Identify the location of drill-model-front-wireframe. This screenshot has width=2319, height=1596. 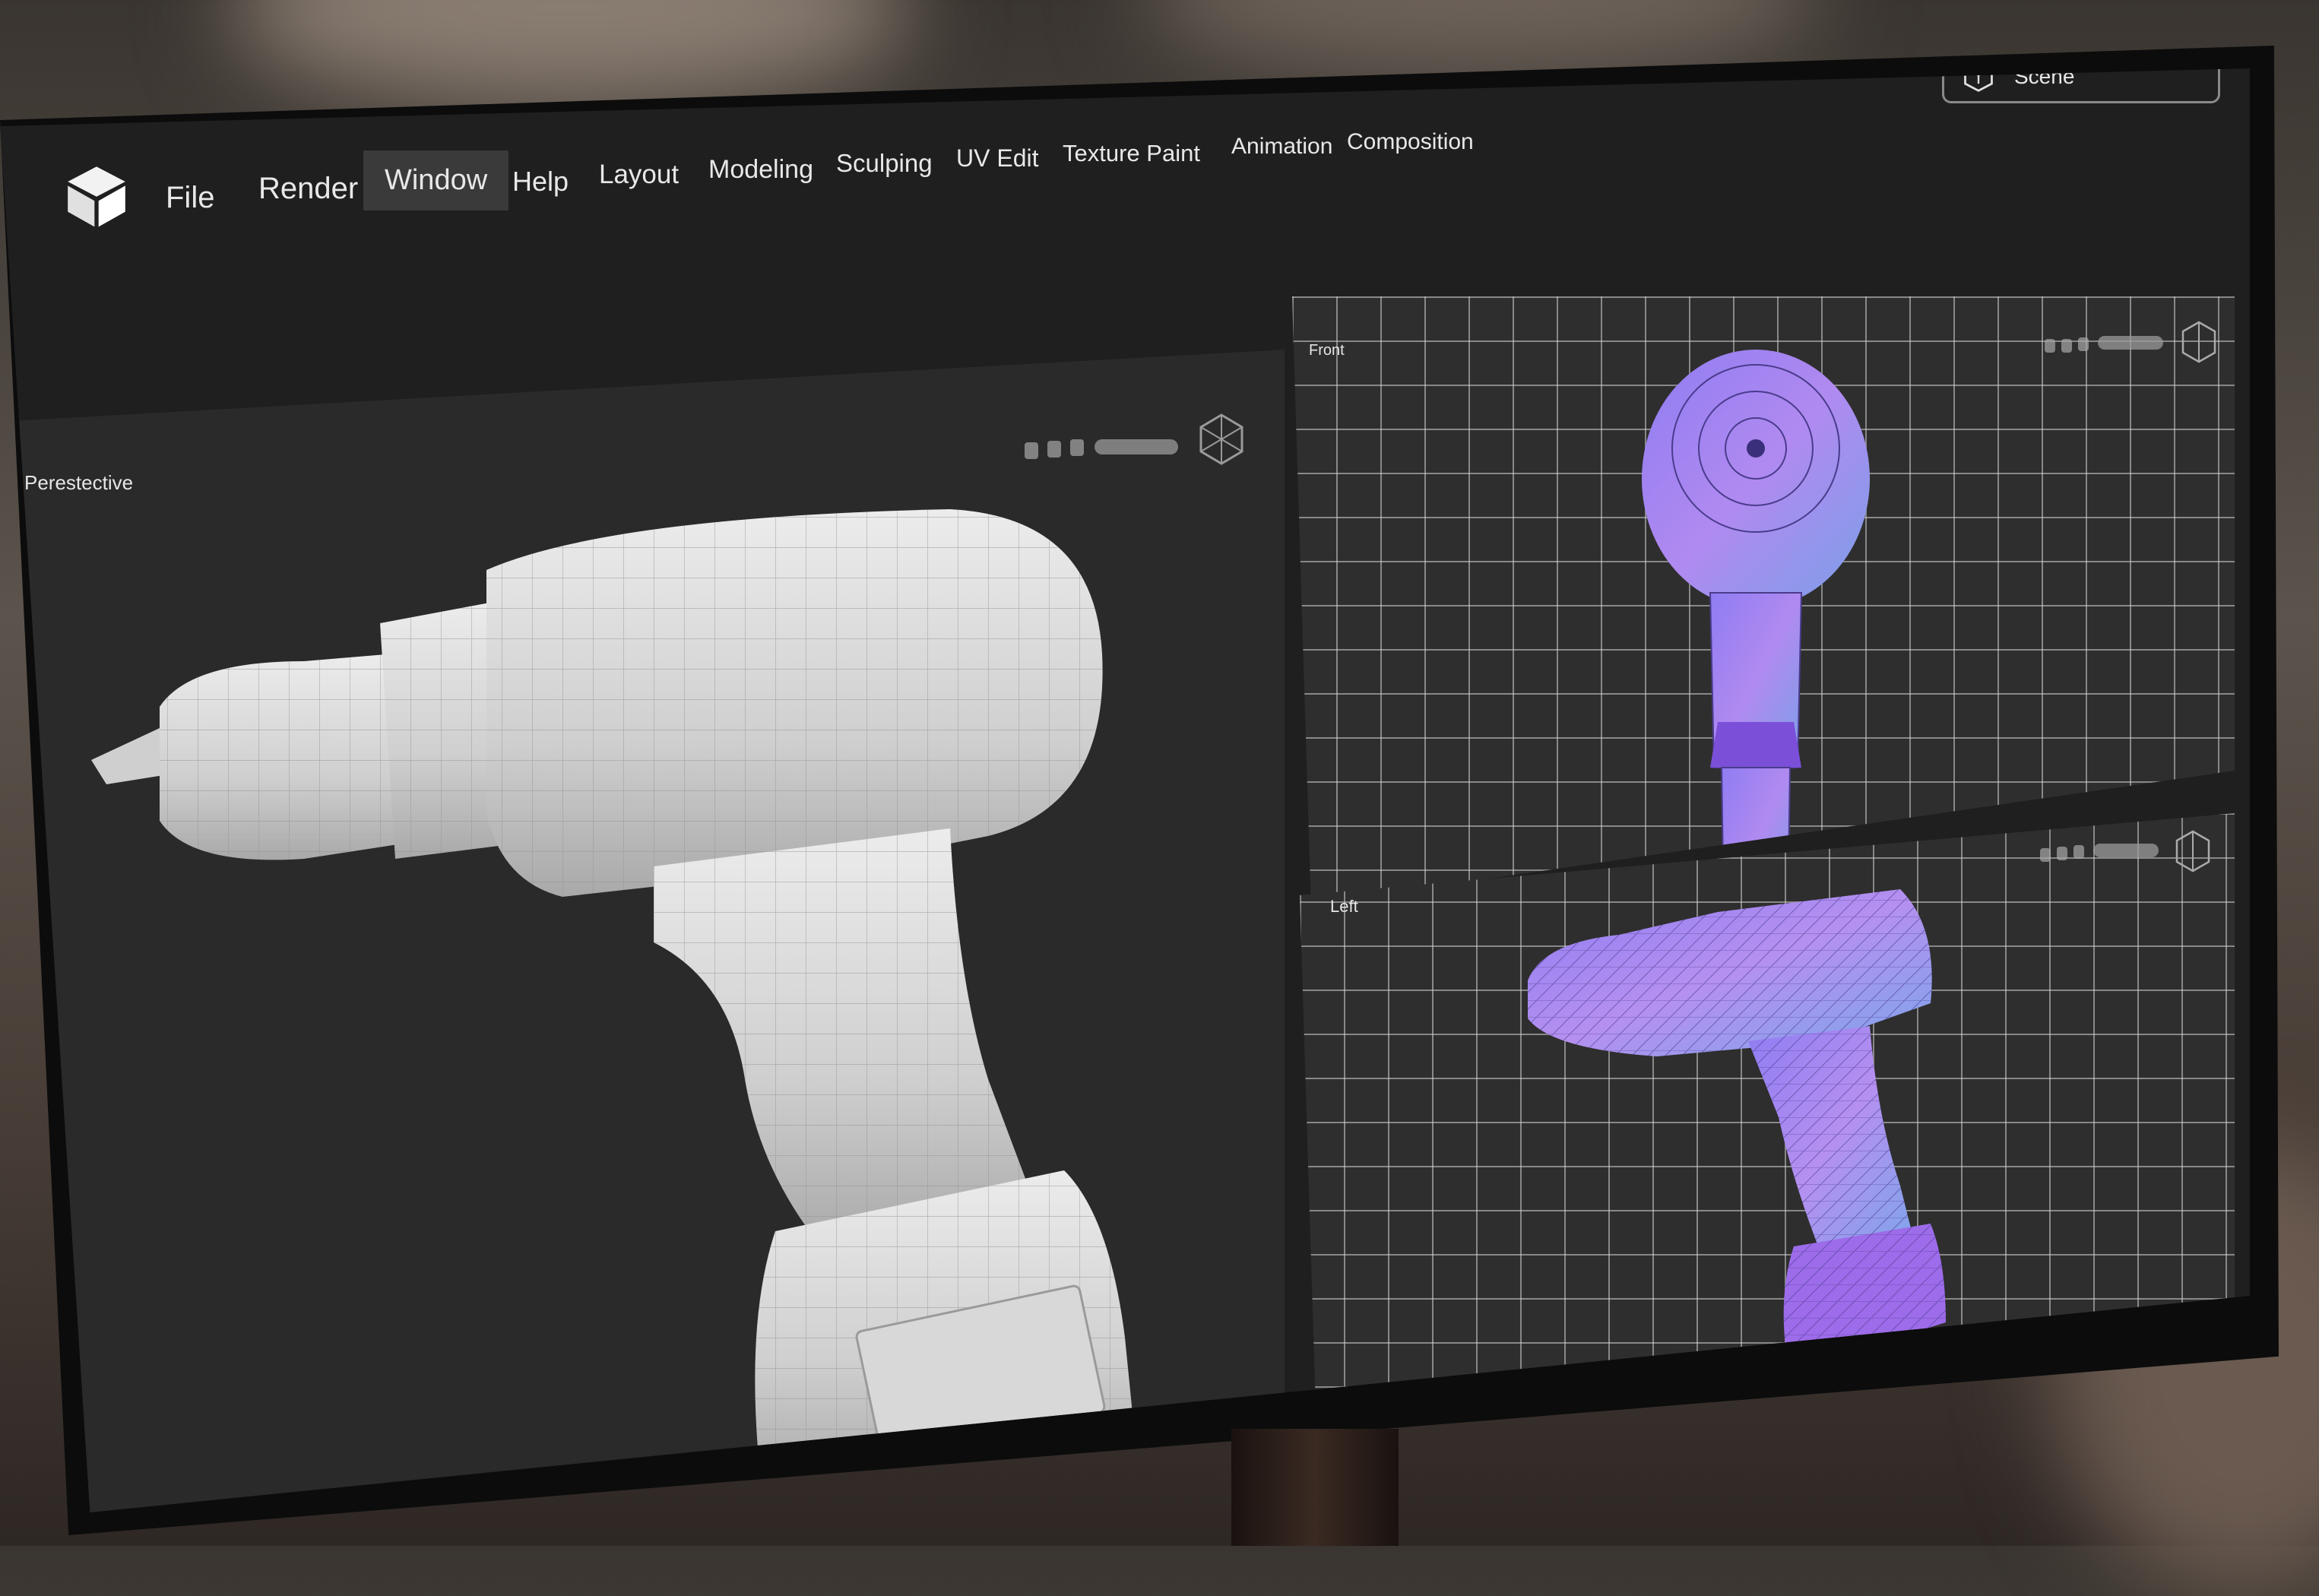
(1756, 631).